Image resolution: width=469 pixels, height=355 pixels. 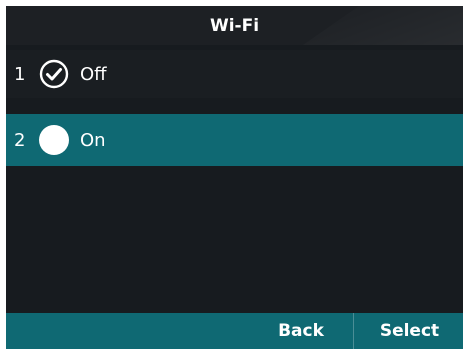 What do you see at coordinates (54, 74) in the screenshot?
I see `check-circle-icon` at bounding box center [54, 74].